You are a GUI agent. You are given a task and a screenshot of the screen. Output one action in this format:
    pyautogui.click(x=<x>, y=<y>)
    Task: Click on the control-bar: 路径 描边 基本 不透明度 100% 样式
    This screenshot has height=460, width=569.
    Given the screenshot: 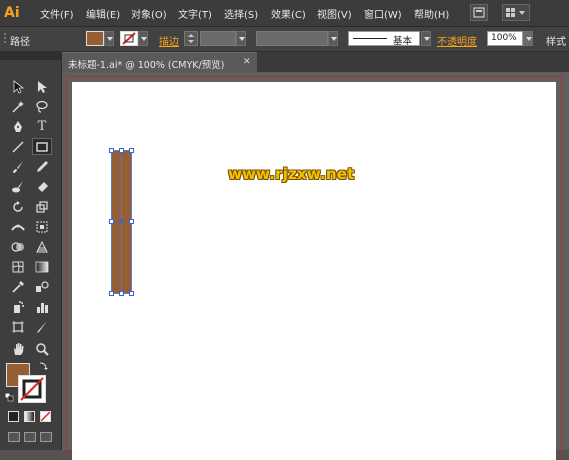 What is the action you would take?
    pyautogui.click(x=284, y=39)
    